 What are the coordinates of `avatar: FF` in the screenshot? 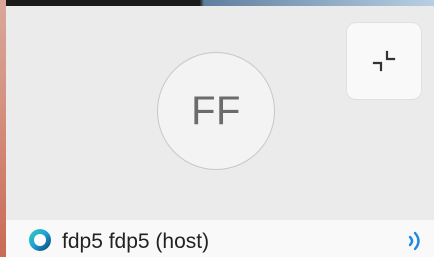 It's located at (216, 111).